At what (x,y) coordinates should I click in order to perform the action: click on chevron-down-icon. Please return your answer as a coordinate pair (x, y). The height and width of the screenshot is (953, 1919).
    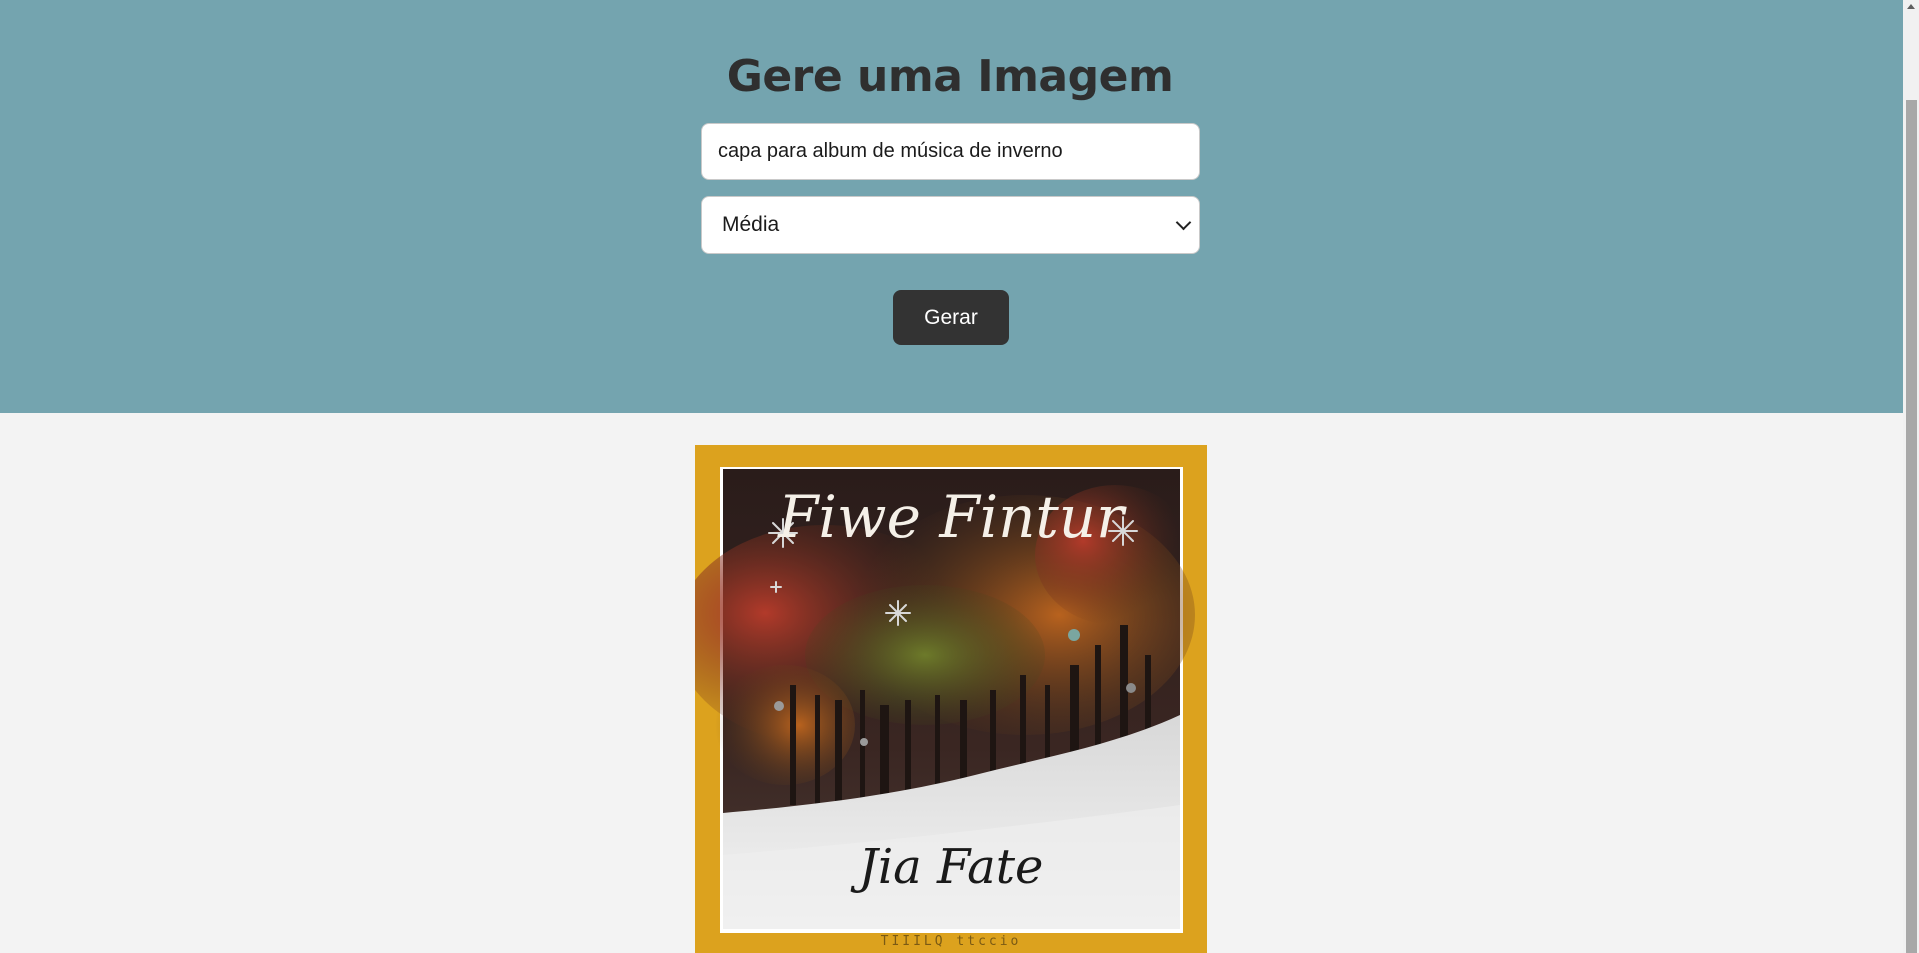
    Looking at the image, I should click on (1183, 222).